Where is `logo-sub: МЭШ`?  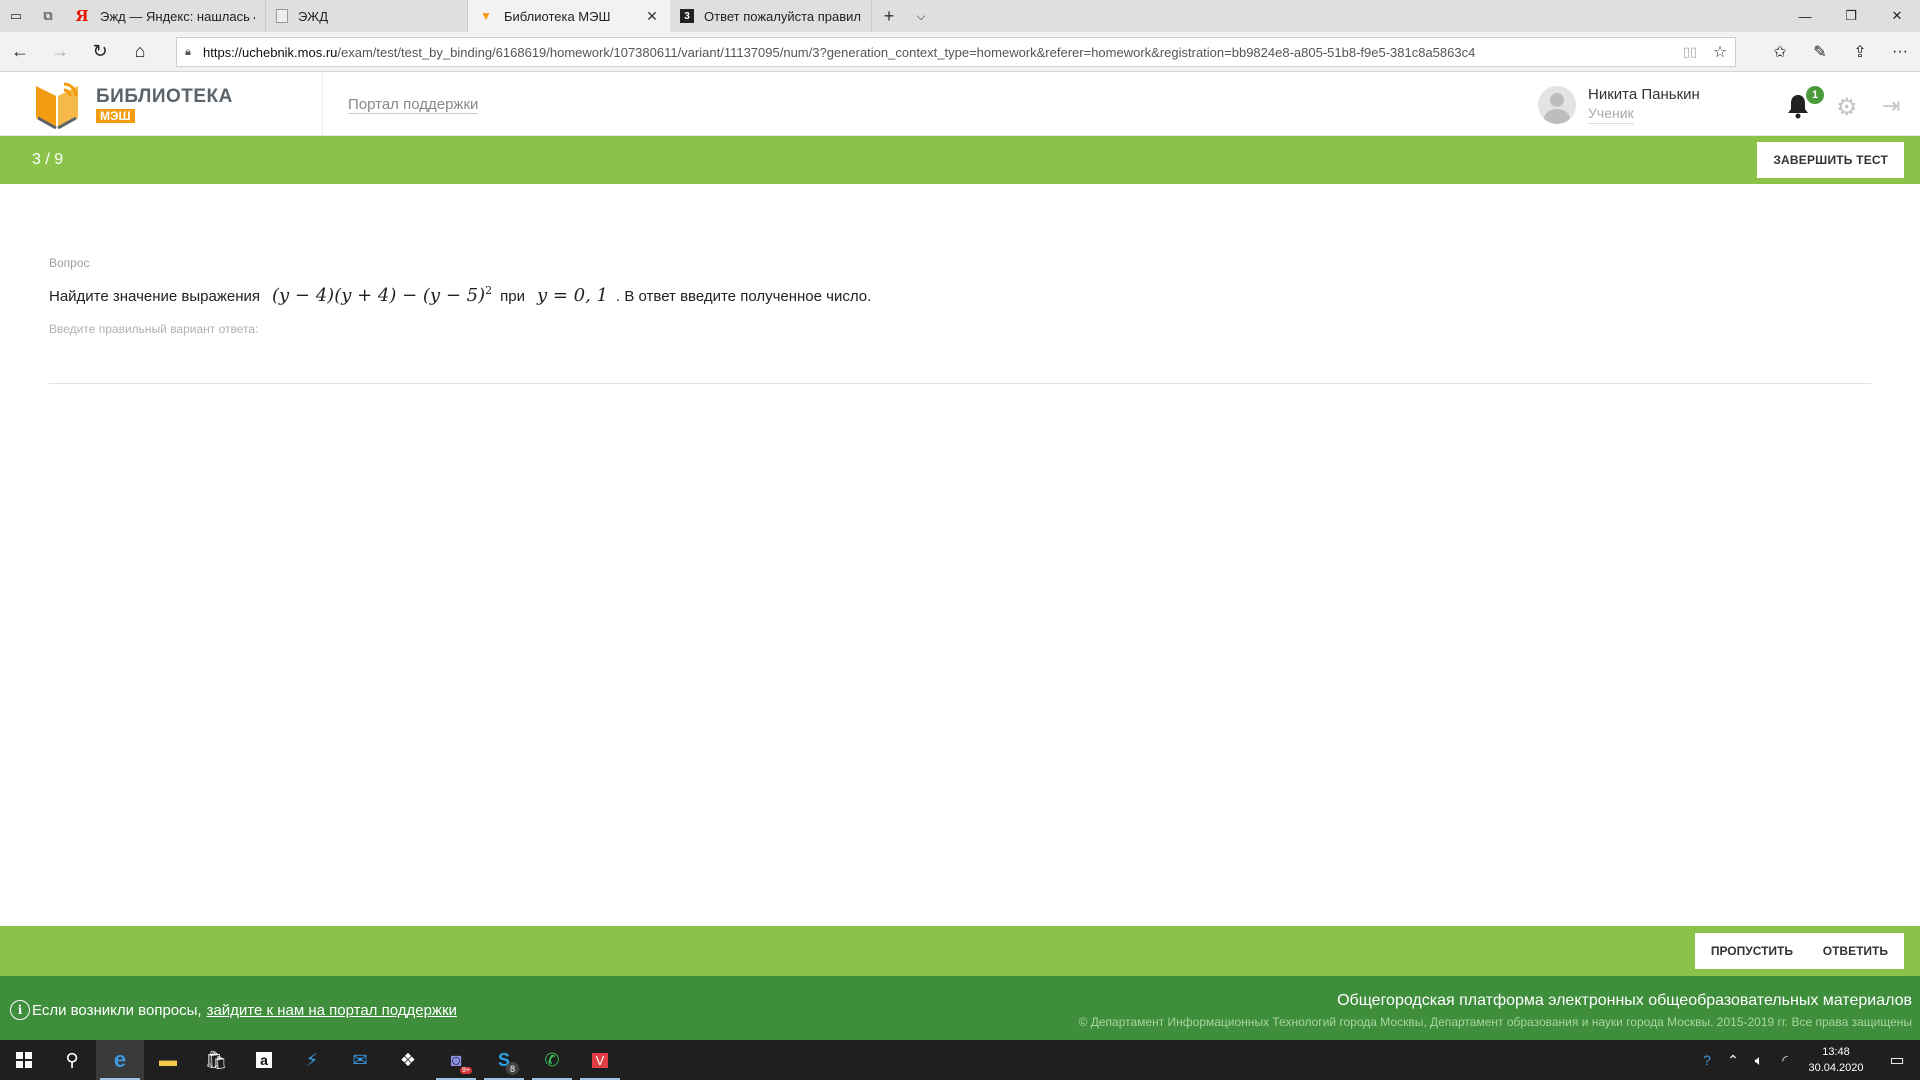
logo-sub: МЭШ is located at coordinates (115, 115).